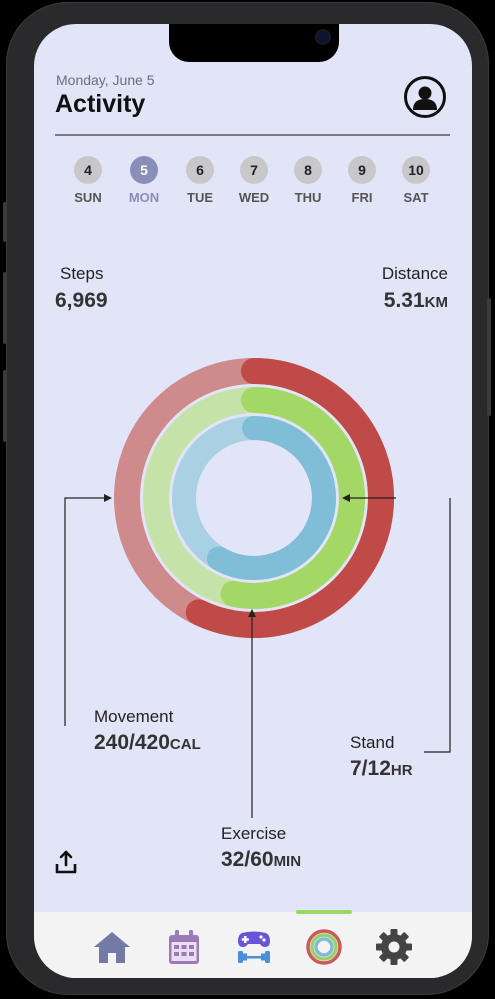 The image size is (495, 999). Describe the element at coordinates (324, 947) in the screenshot. I see `activity-rings-icon` at that location.